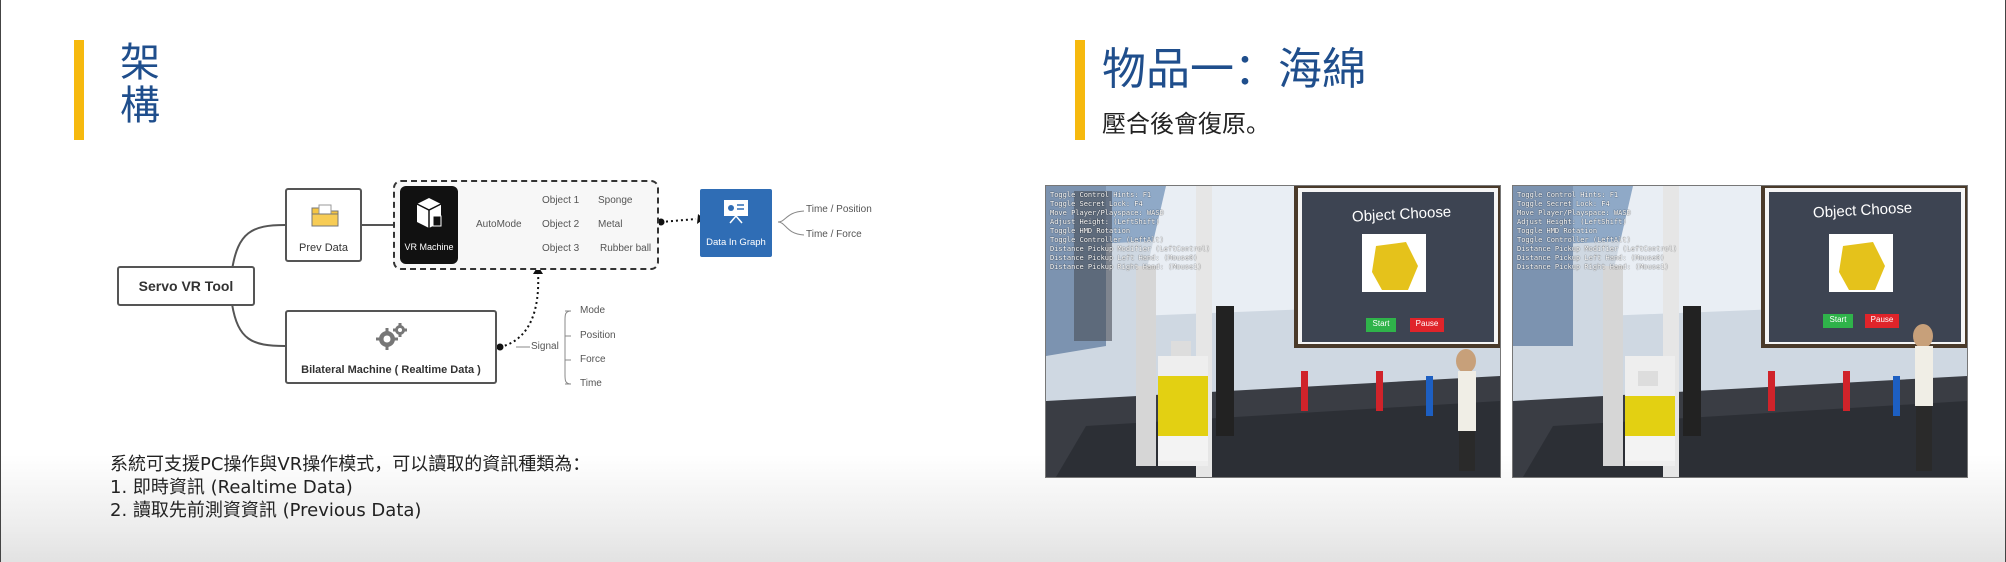  Describe the element at coordinates (615, 200) in the screenshot. I see `label-sponge: Sponge` at that location.